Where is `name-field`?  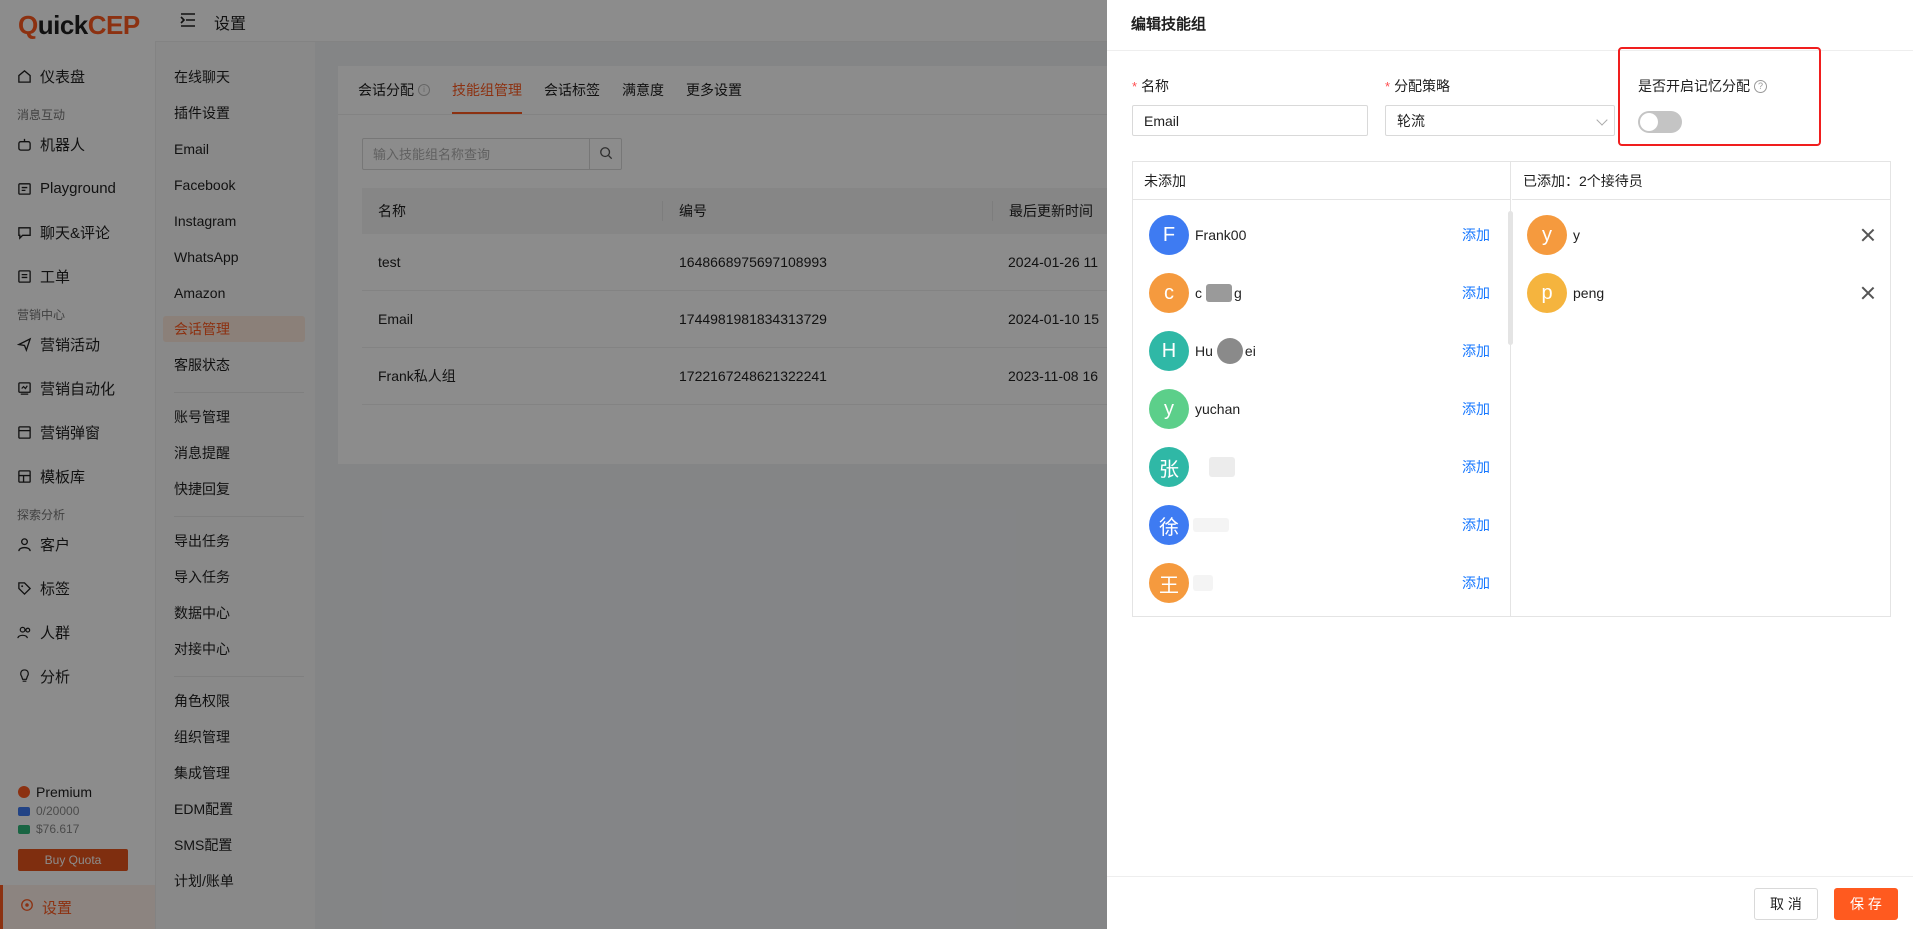 name-field is located at coordinates (1250, 120).